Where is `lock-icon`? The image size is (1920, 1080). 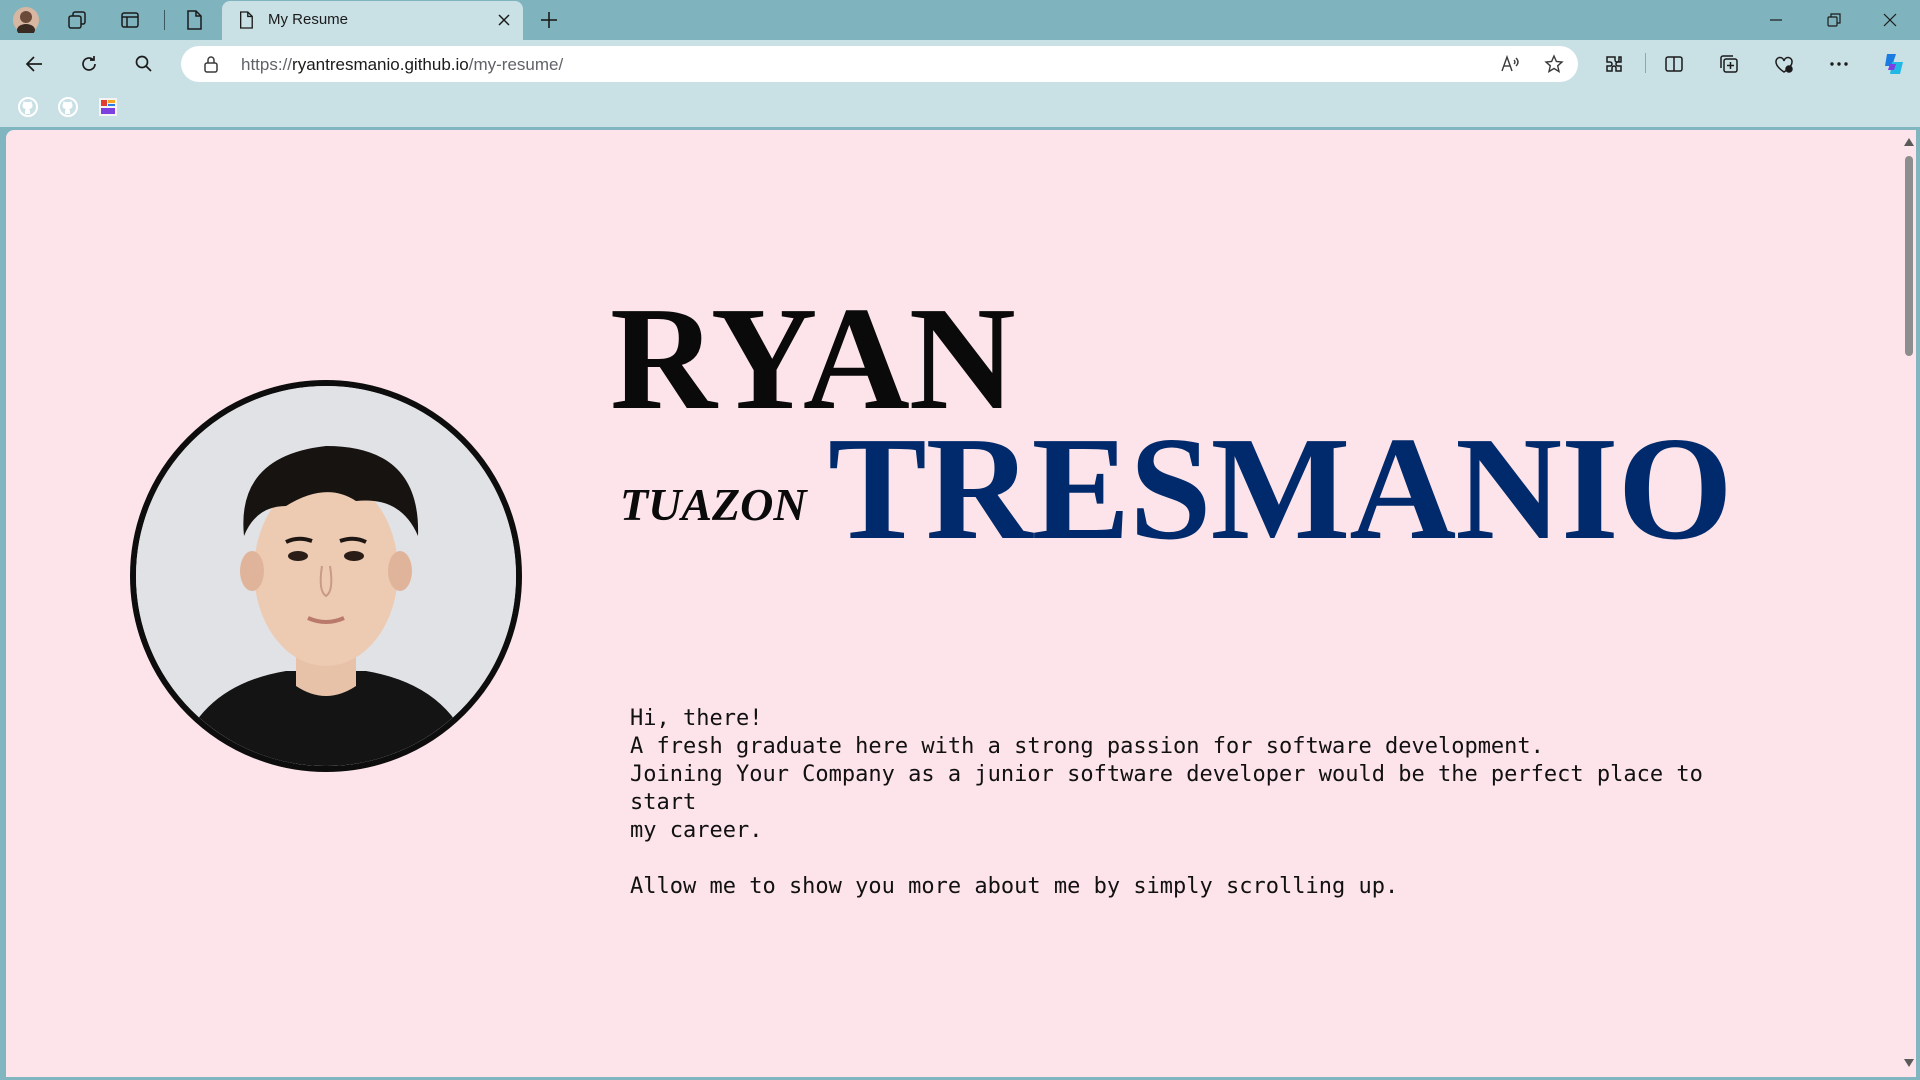 lock-icon is located at coordinates (211, 66).